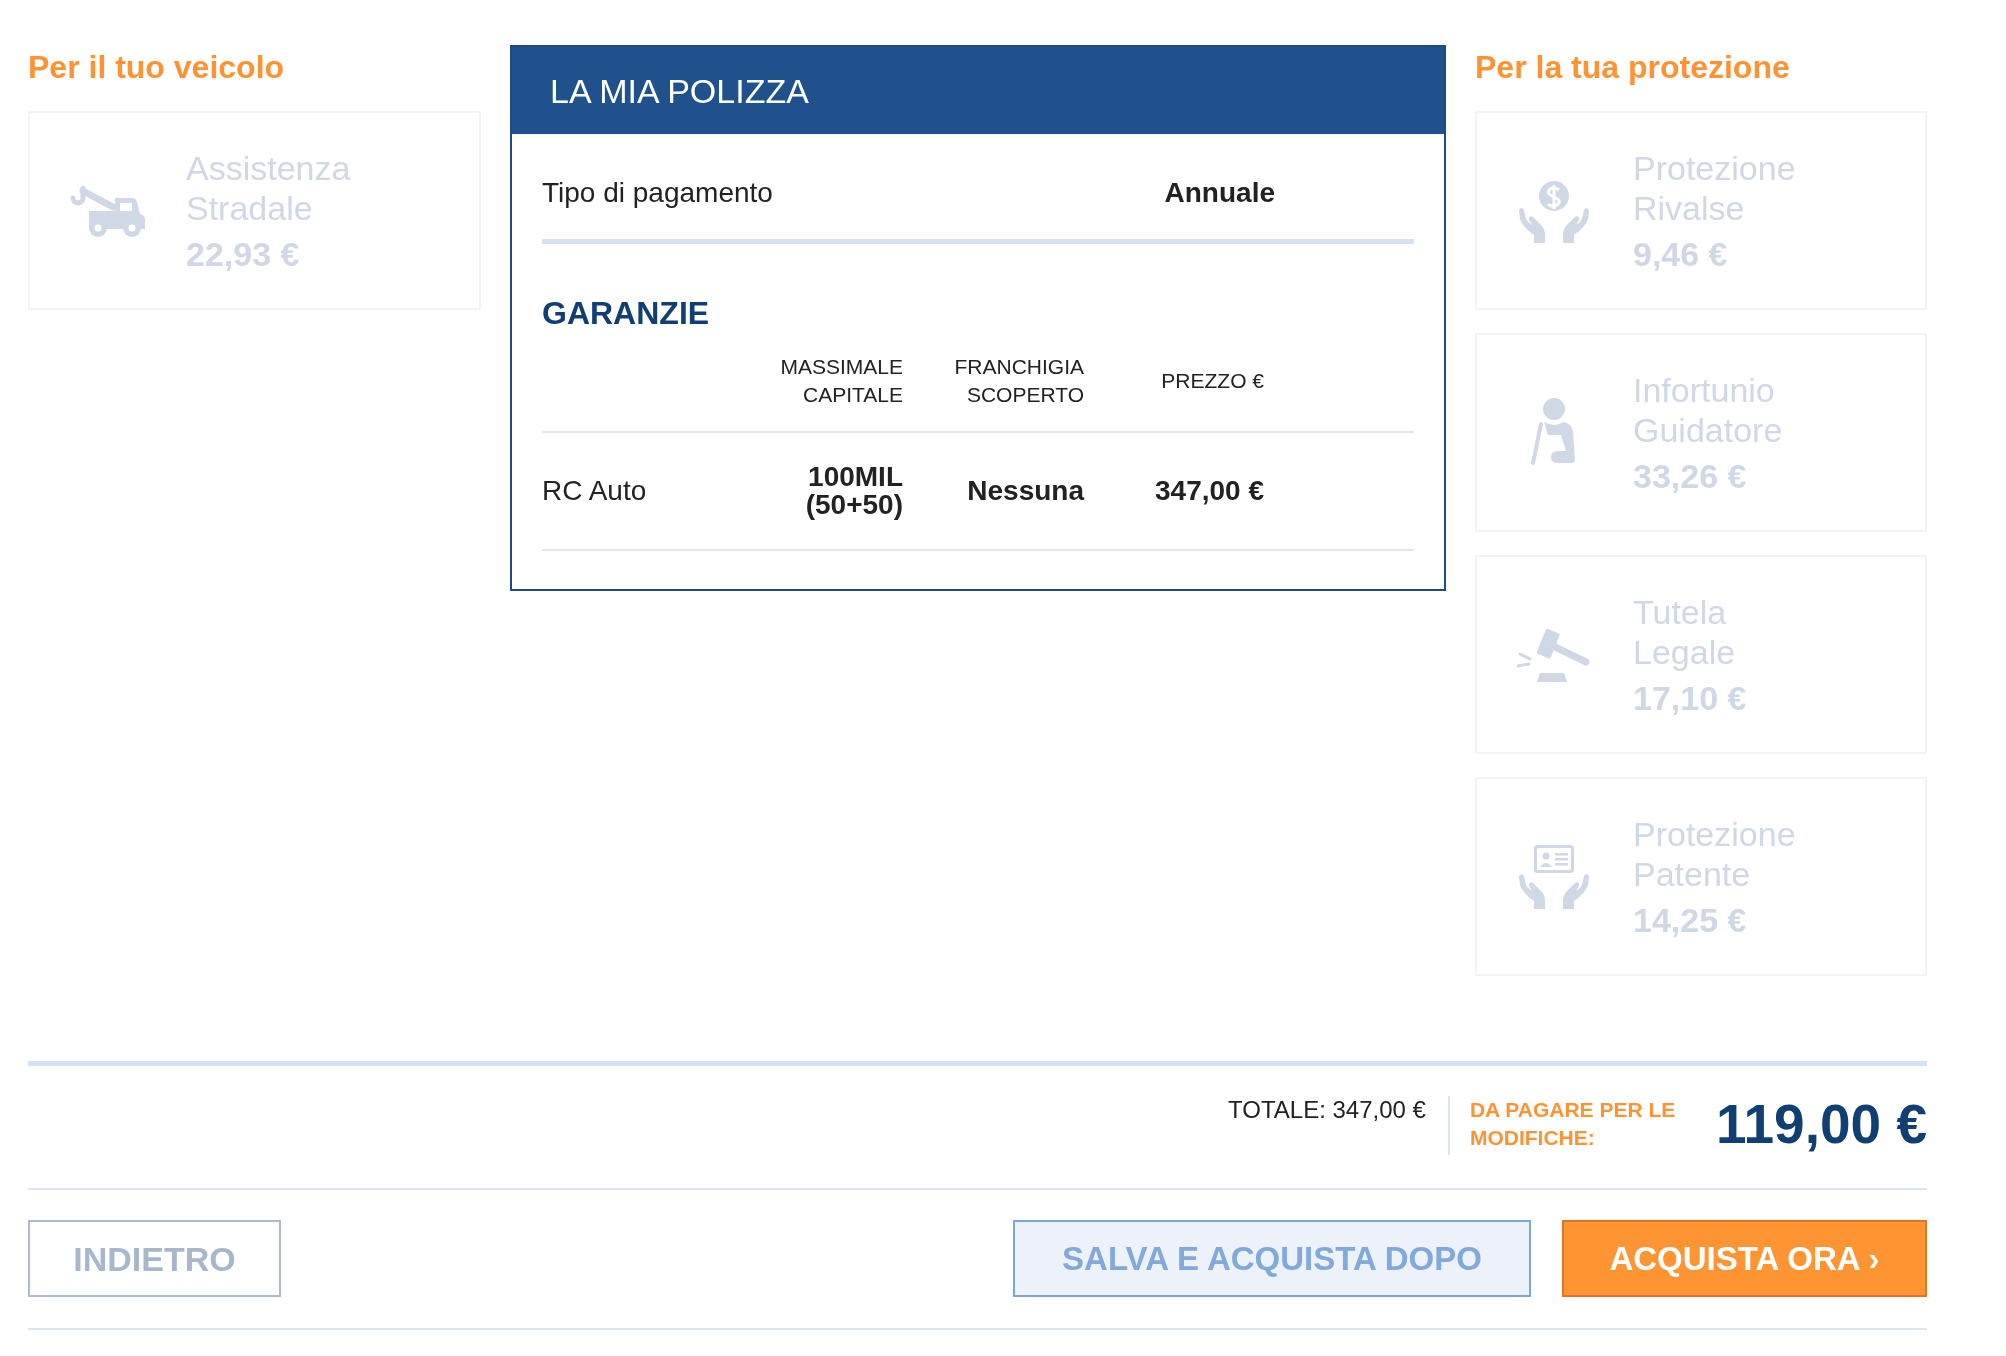 This screenshot has width=2006, height=1356. Describe the element at coordinates (1327, 1110) in the screenshot. I see `total-text: TOTALE: 347,00 €` at that location.